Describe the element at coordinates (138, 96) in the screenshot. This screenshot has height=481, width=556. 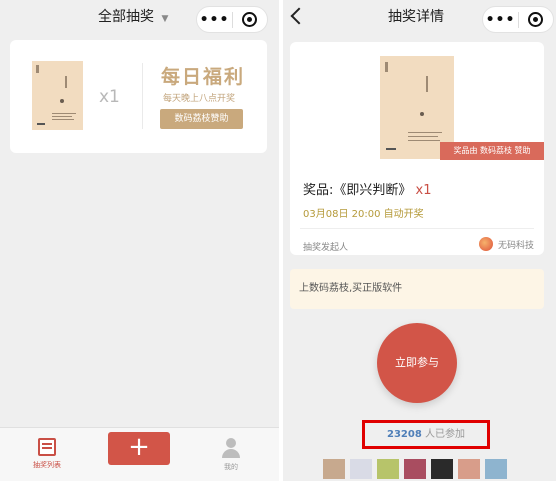
I see `lottery-card: x1 每日福利 每天晚上八点开奖 数码荔枝赞助` at that location.